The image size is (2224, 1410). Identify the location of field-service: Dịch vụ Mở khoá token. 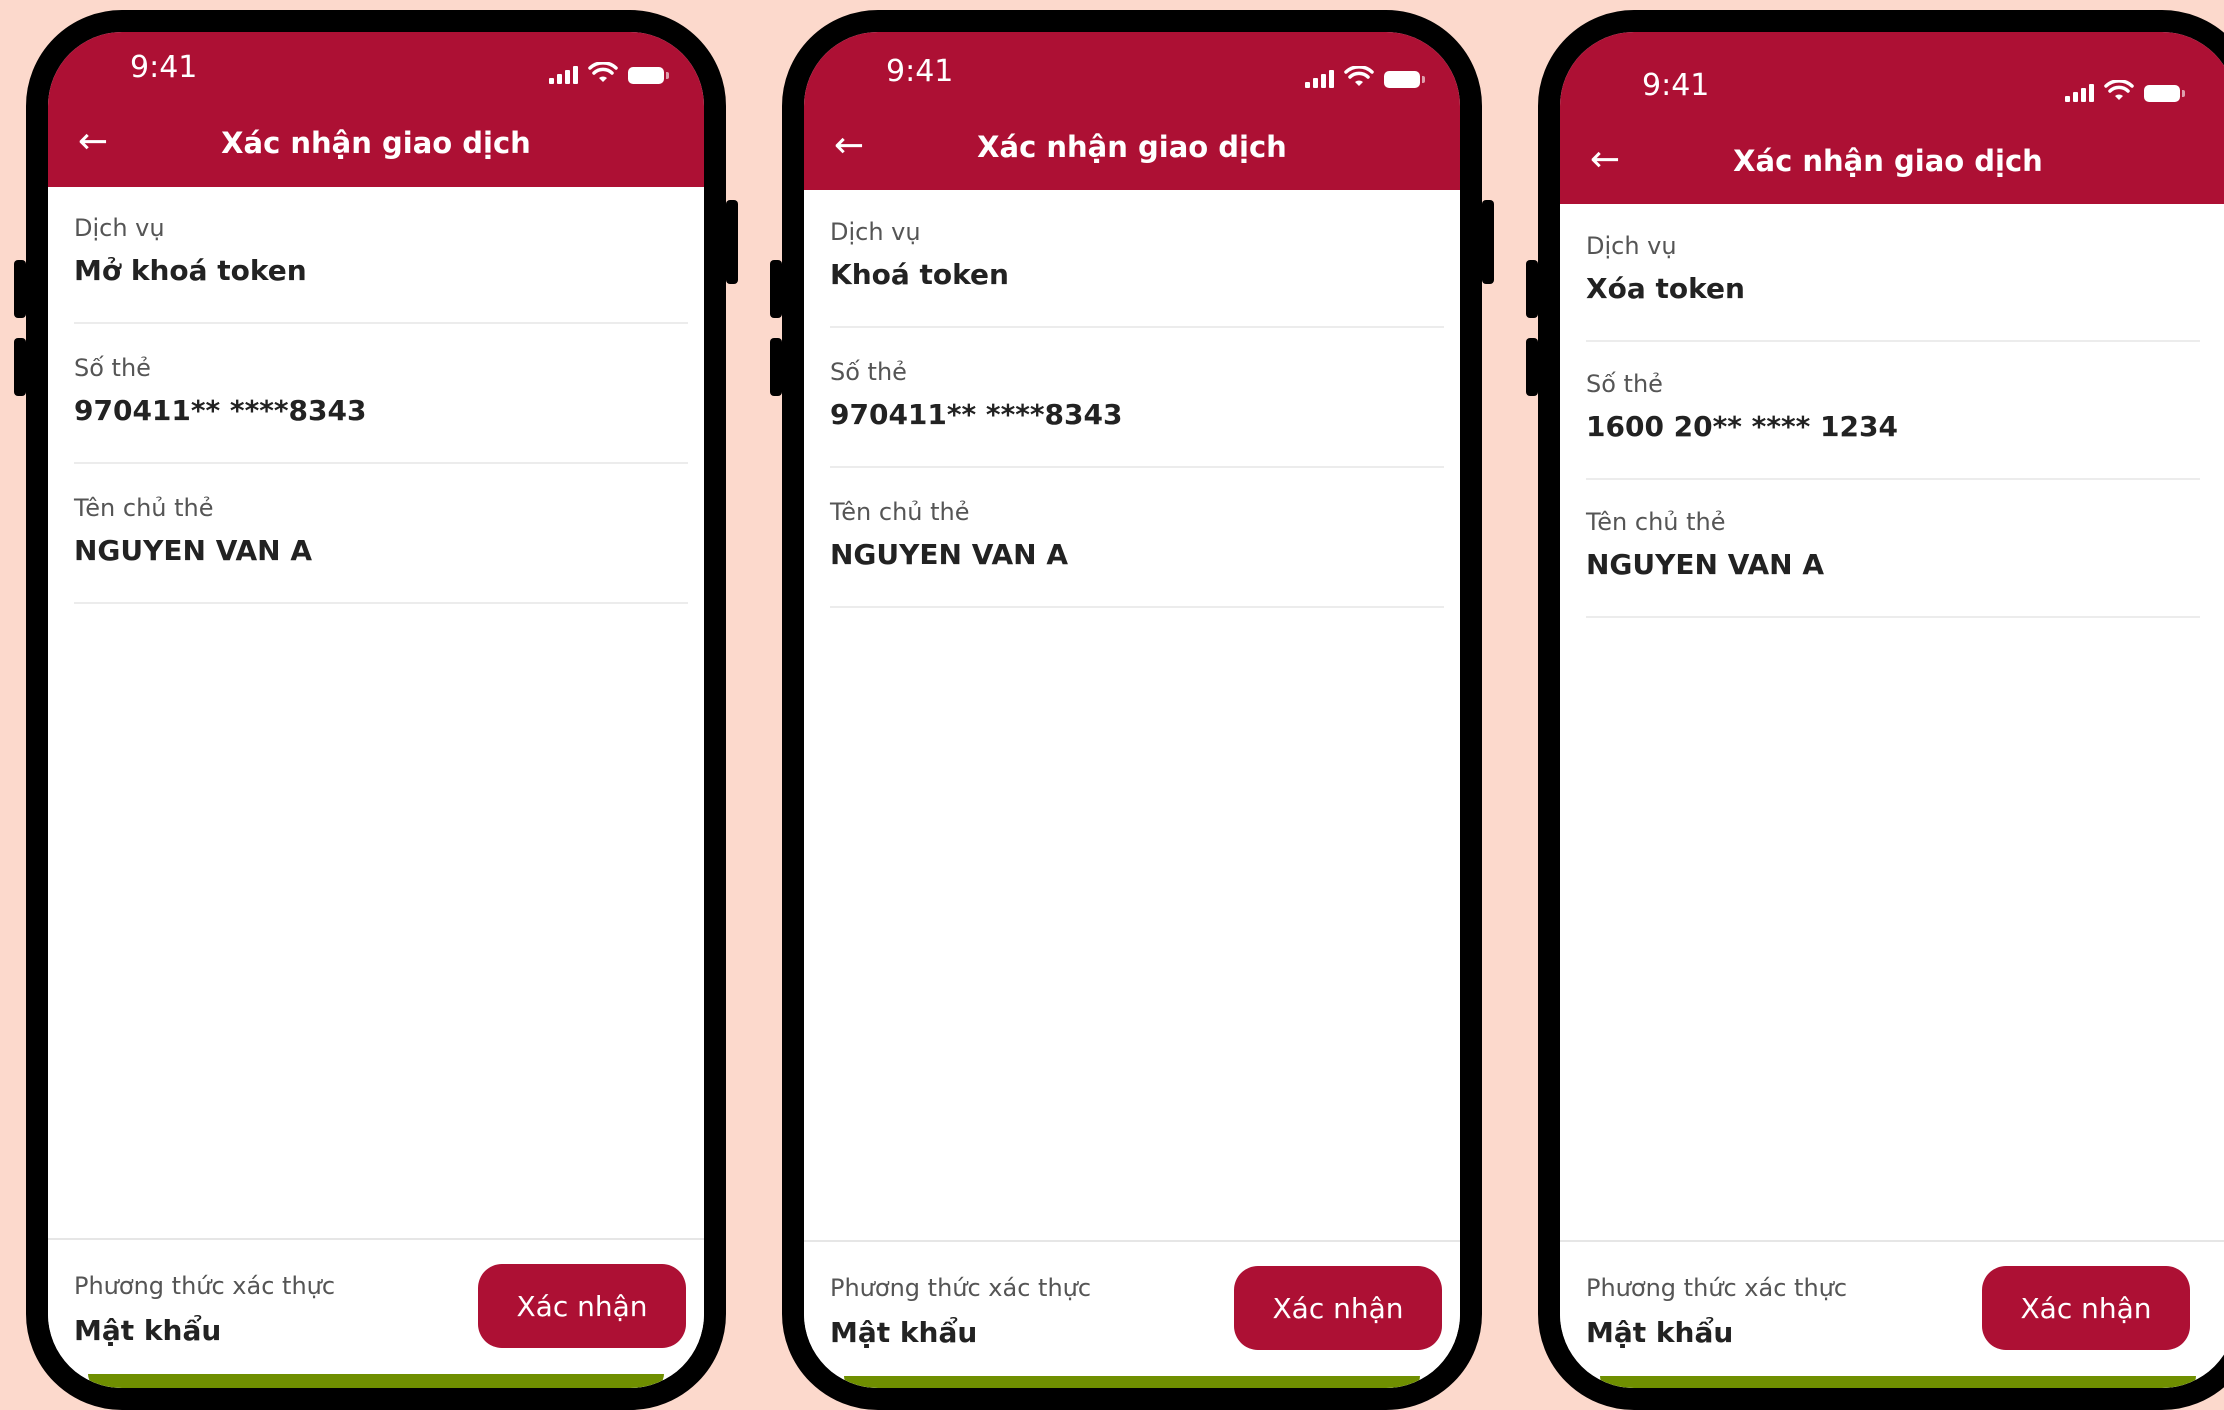
(381, 269).